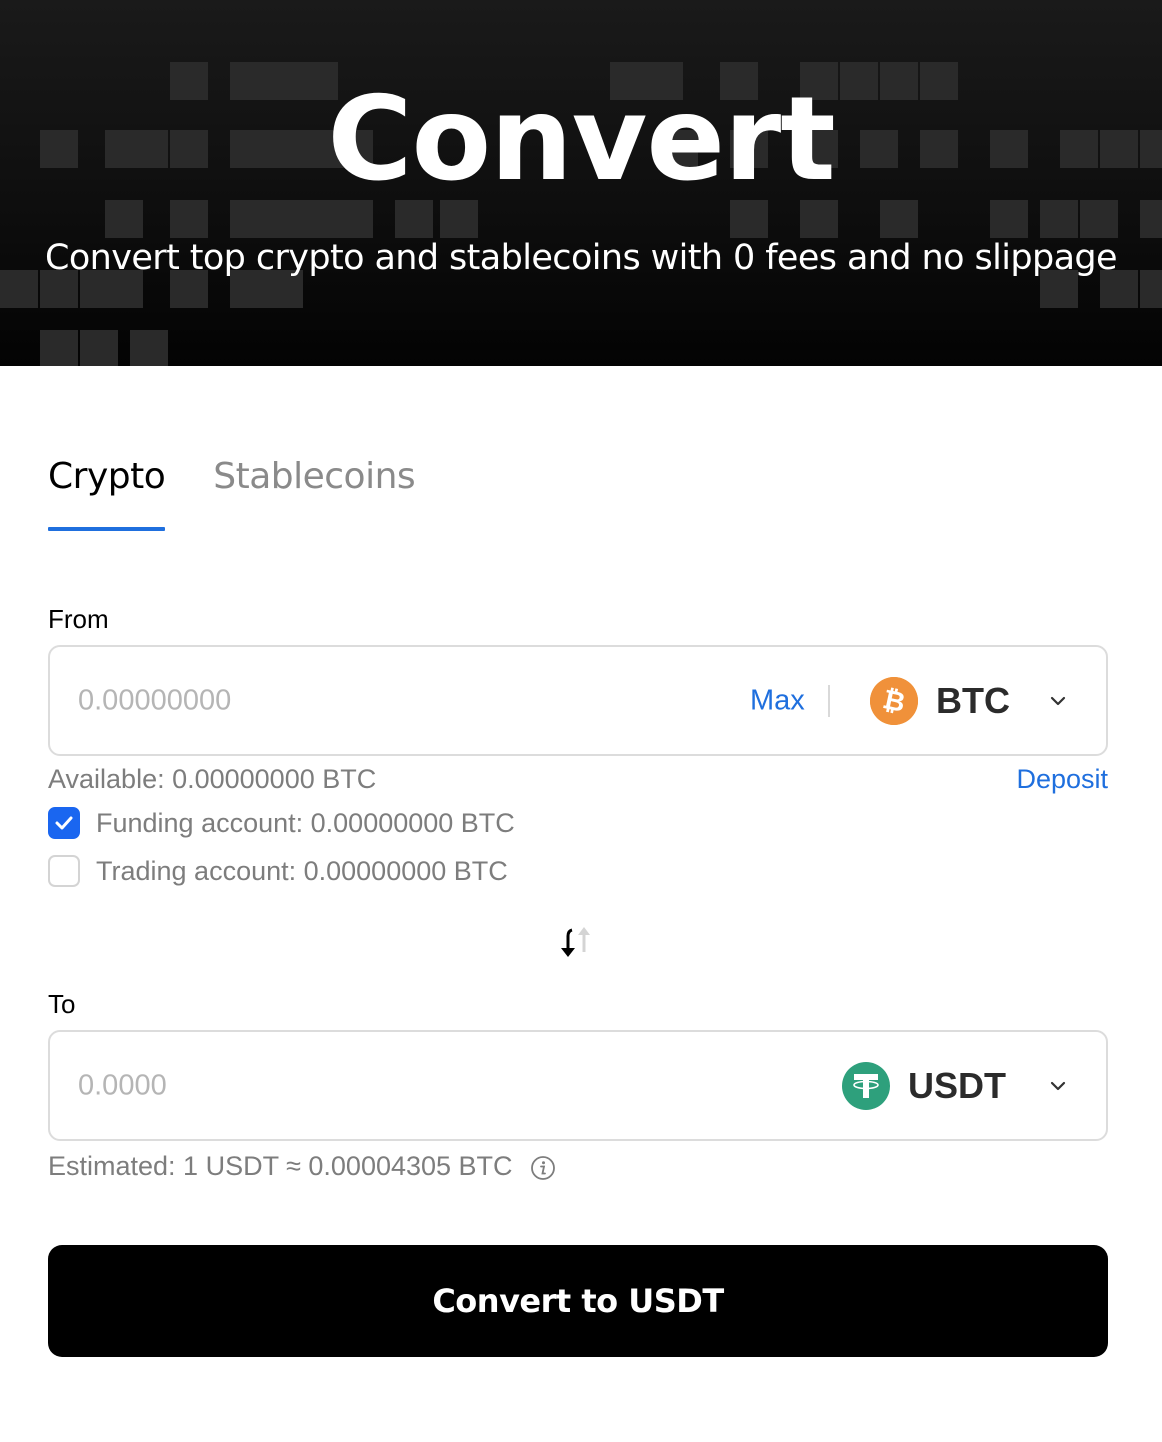  Describe the element at coordinates (829, 701) in the screenshot. I see `divider` at that location.